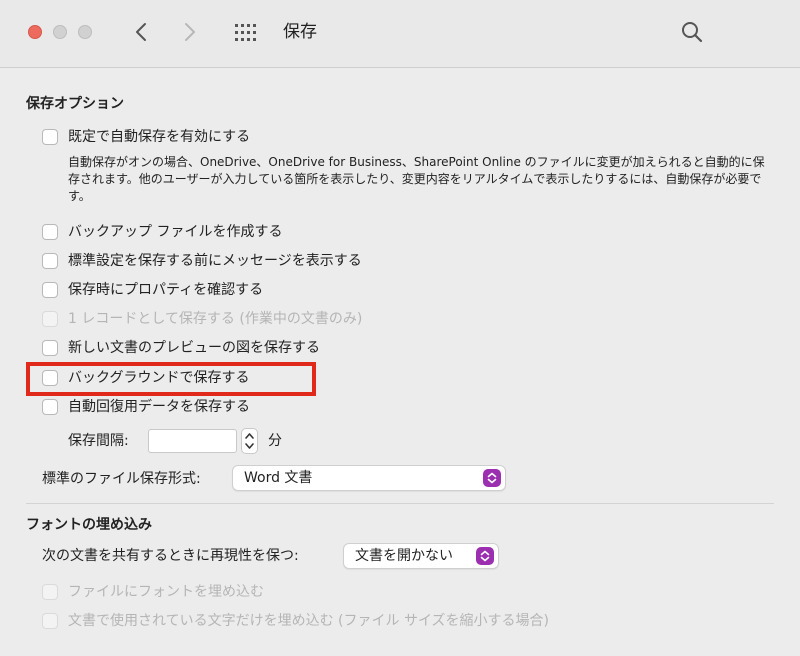  What do you see at coordinates (121, 479) in the screenshot?
I see `default-format-label: 標準のファイル保存形式:` at bounding box center [121, 479].